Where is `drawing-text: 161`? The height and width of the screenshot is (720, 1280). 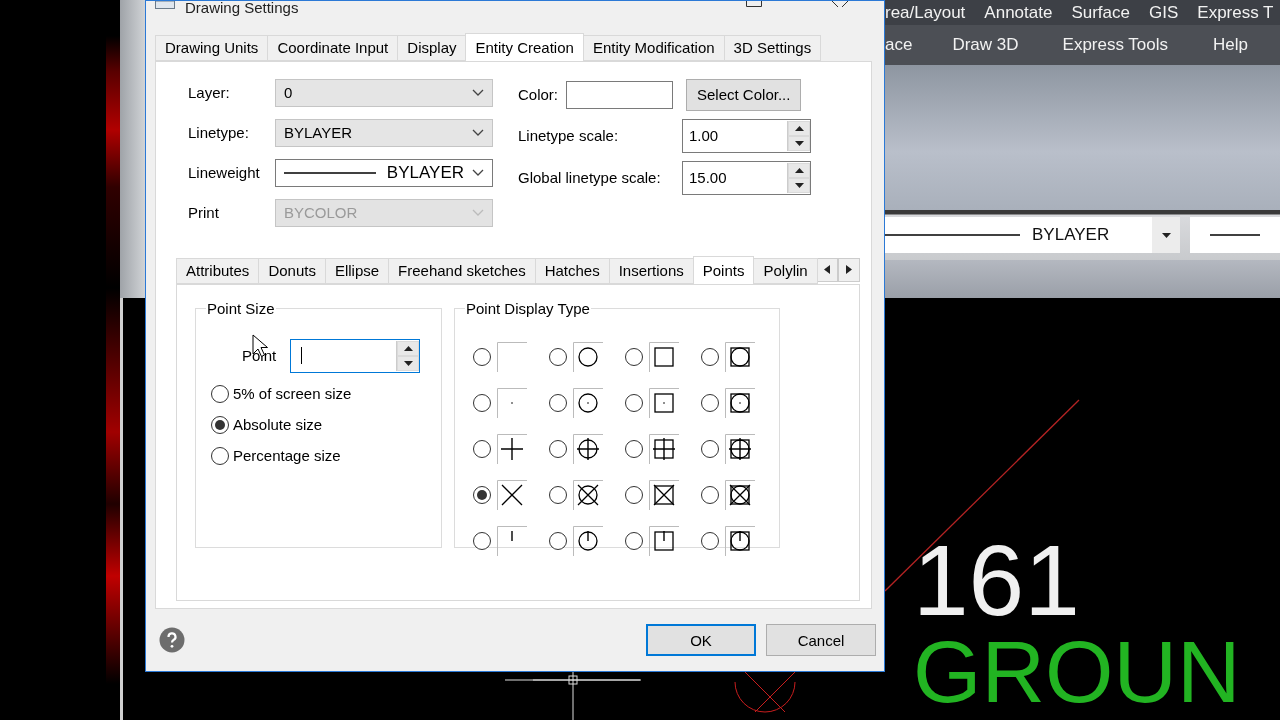 drawing-text: 161 is located at coordinates (996, 580).